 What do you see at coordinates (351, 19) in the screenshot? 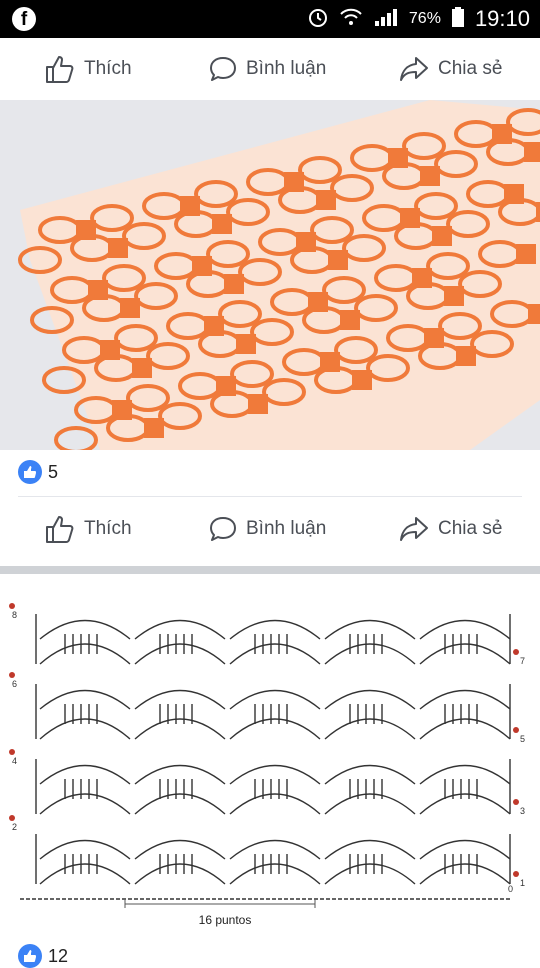
I see `wifi-icon` at bounding box center [351, 19].